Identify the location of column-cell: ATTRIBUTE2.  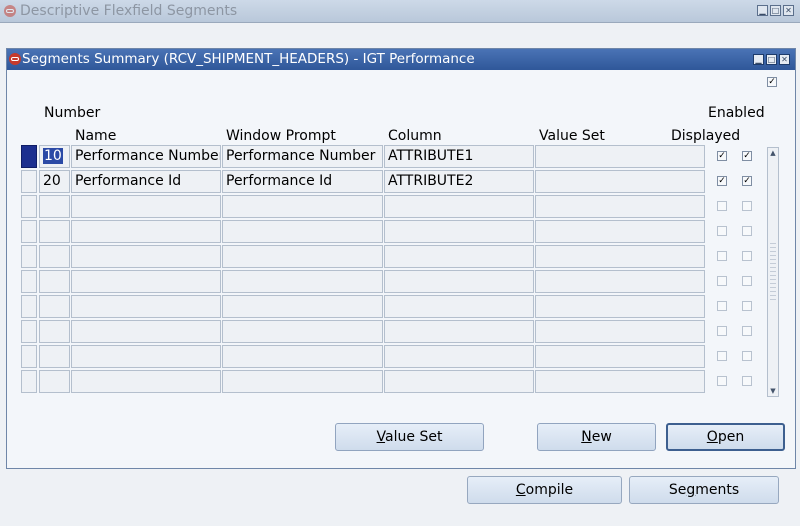
(459, 181).